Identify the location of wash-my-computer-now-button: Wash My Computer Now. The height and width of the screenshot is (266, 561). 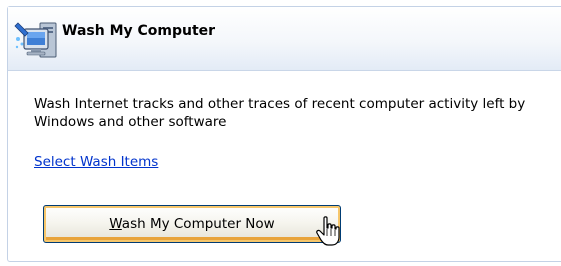
(192, 224).